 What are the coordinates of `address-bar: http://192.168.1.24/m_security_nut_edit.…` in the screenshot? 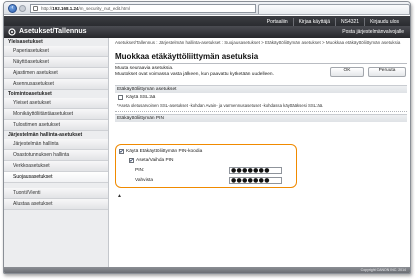 It's located at (143, 8).